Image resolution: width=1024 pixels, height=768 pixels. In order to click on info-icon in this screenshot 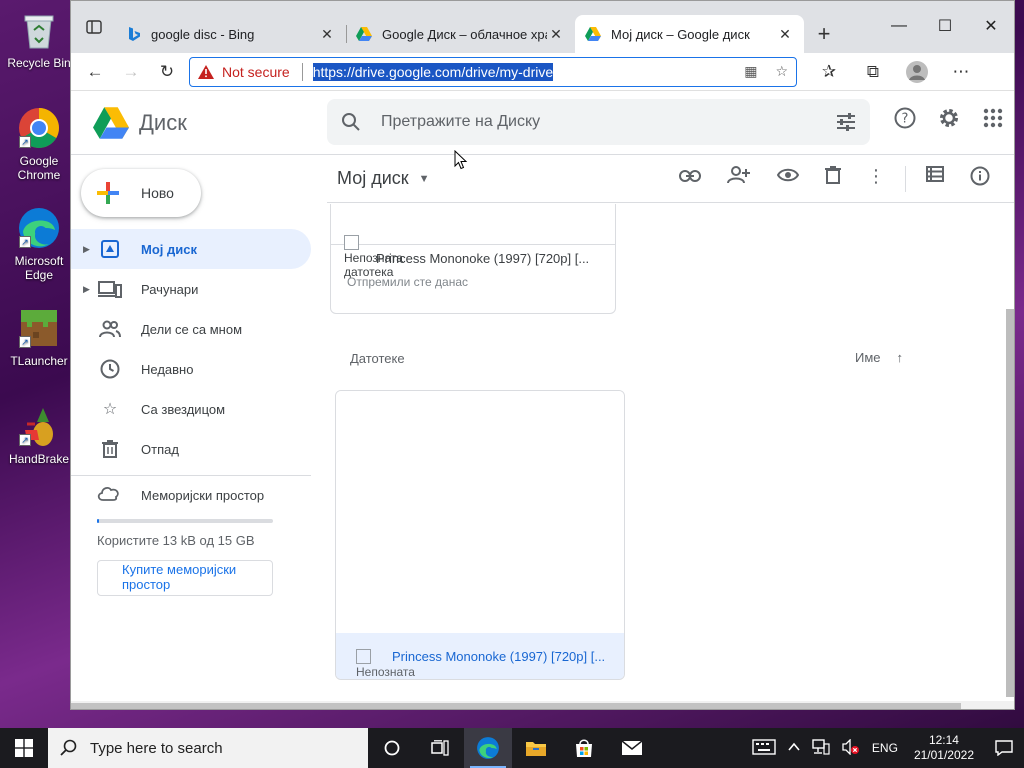, I will do `click(980, 179)`.